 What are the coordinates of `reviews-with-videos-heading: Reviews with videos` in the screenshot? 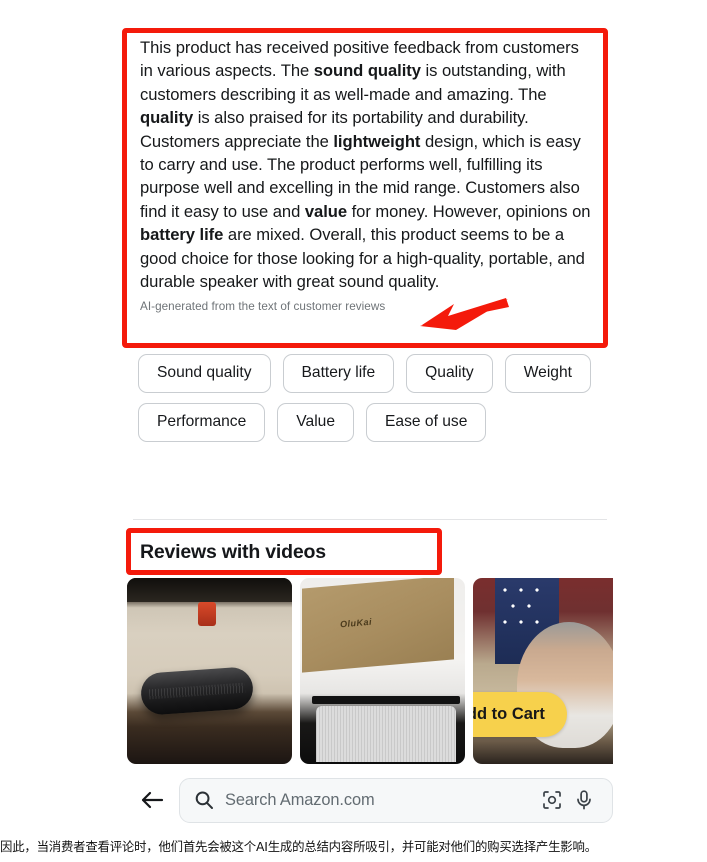 It's located at (233, 552).